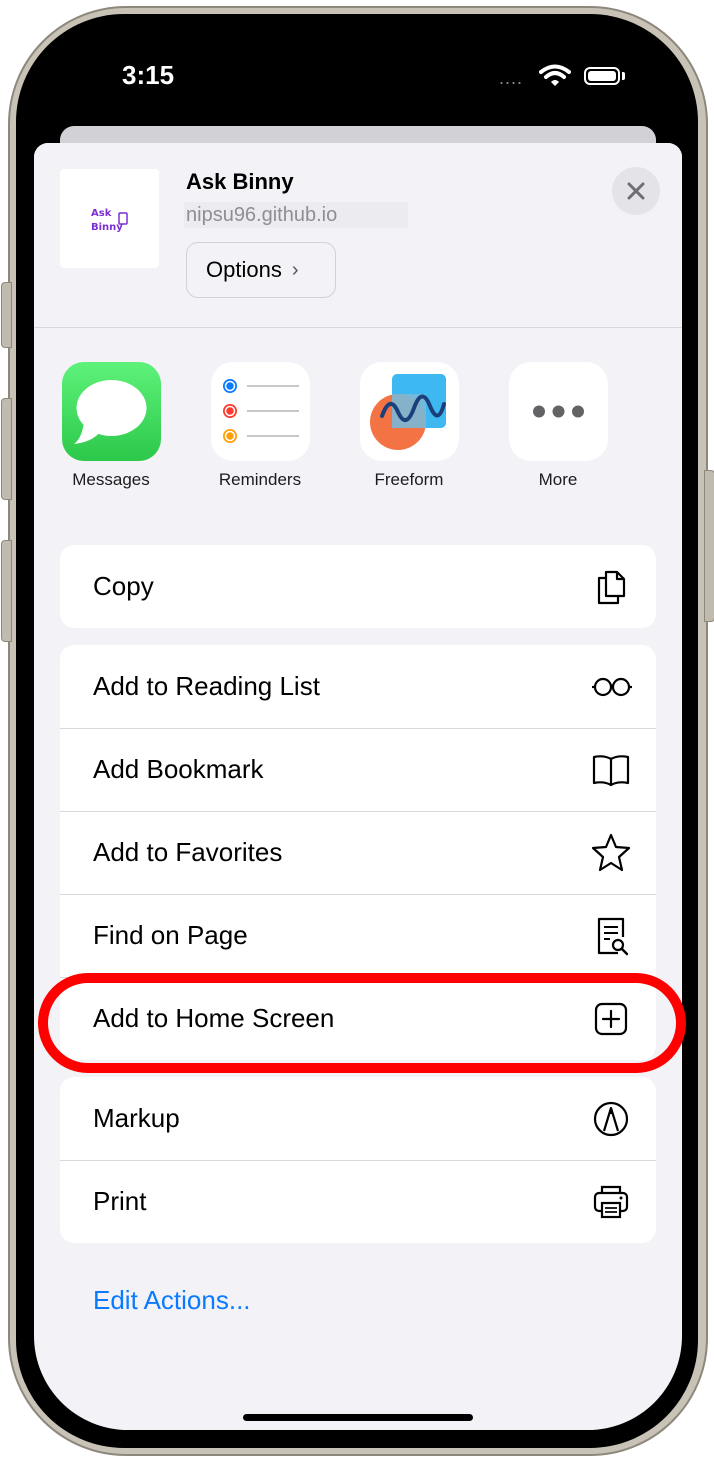 The height and width of the screenshot is (1463, 714). Describe the element at coordinates (358, 1118) in the screenshot. I see `action-markup: Markup` at that location.